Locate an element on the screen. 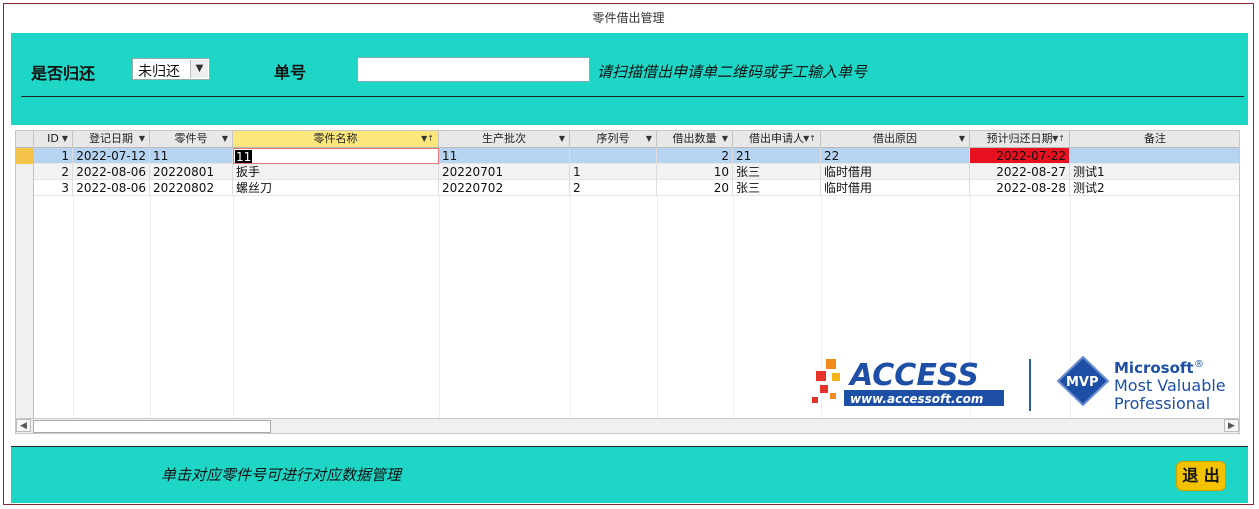 This screenshot has height=509, width=1259. table-cell: 测试1 is located at coordinates (1154, 172).